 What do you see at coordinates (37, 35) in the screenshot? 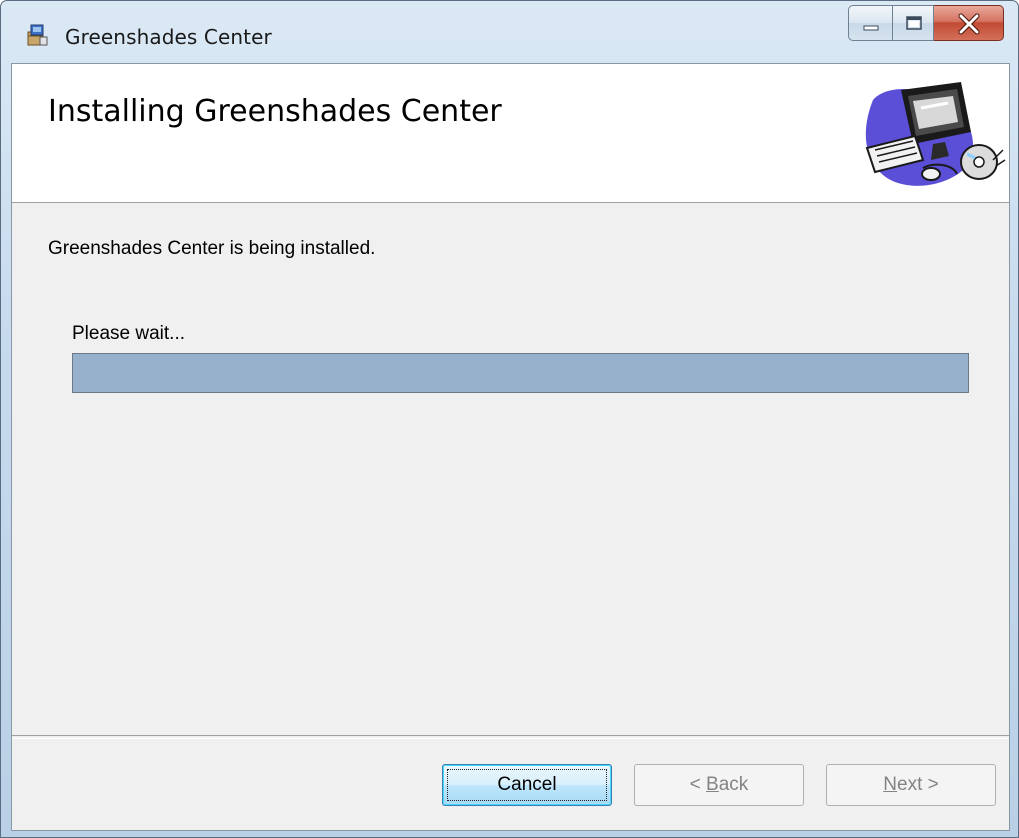
I see `installer-package-icon` at bounding box center [37, 35].